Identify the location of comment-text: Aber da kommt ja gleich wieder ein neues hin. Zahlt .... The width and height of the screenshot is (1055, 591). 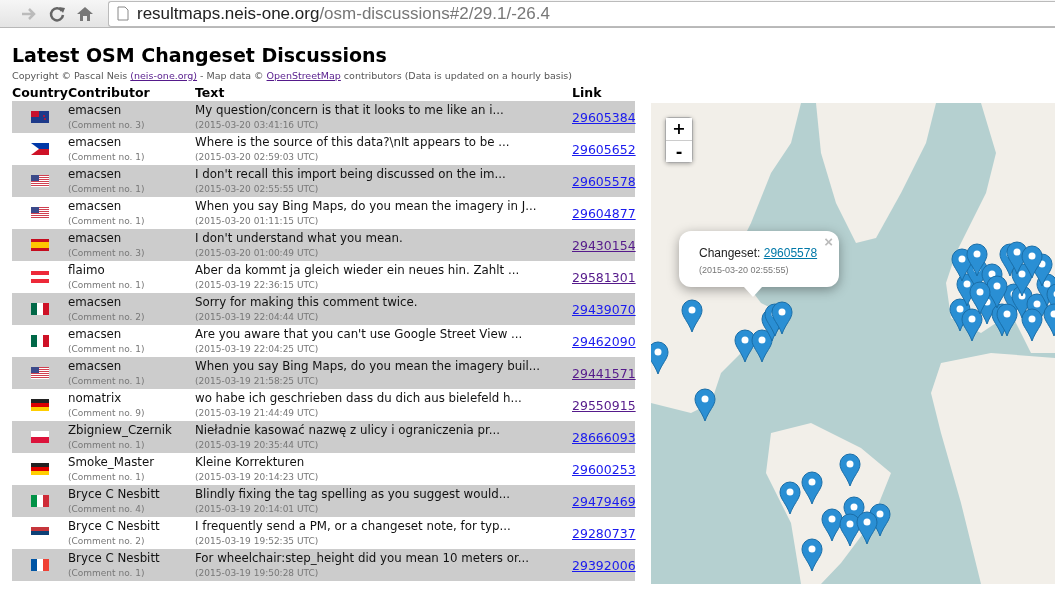
(358, 270).